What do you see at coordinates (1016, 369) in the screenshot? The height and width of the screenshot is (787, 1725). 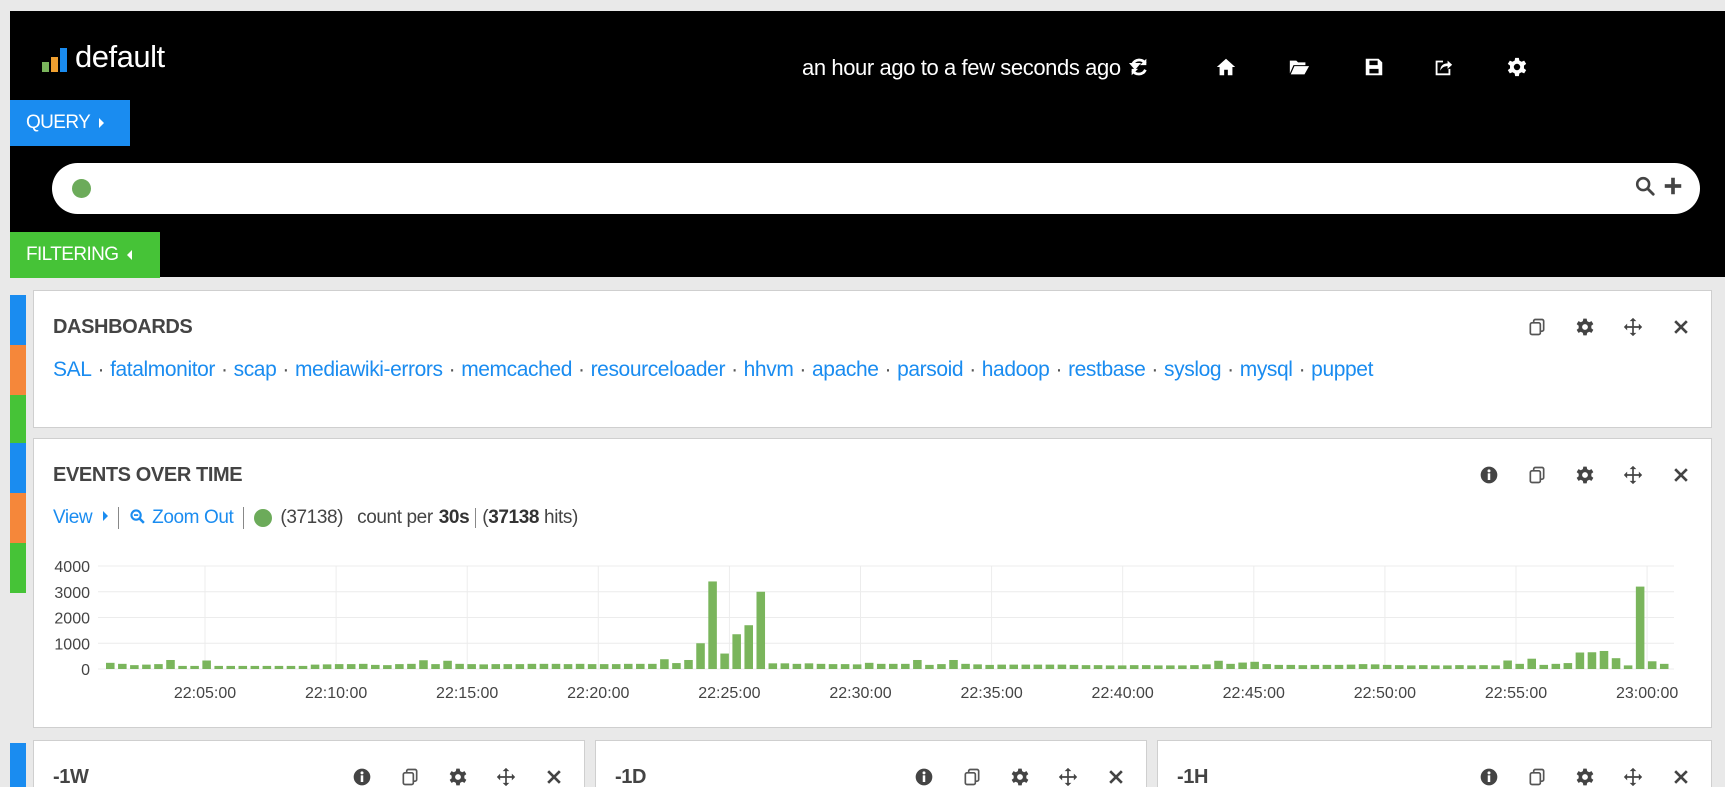 I see `dashboard-link: hadoop` at bounding box center [1016, 369].